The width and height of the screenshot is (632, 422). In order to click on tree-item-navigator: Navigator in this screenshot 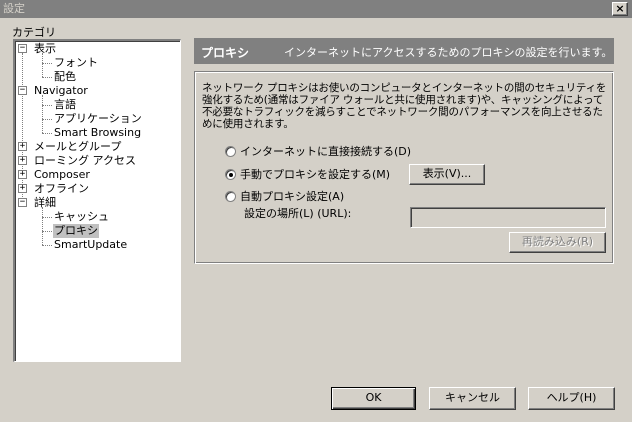, I will do `click(61, 91)`.